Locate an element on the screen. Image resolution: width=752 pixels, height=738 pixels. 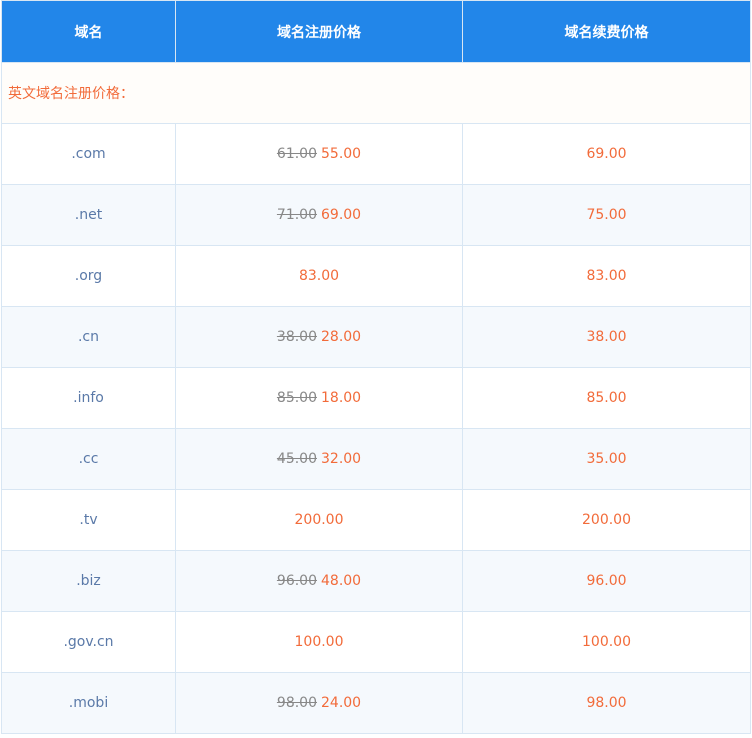
register-price-cell: 61.00 55.00 is located at coordinates (319, 154).